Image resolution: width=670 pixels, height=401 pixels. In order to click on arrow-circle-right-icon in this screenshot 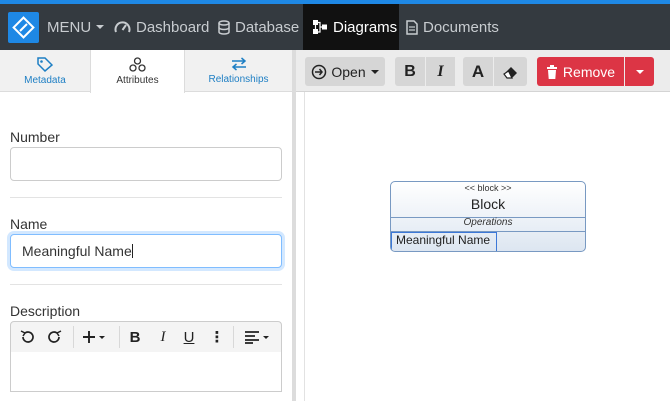, I will do `click(319, 71)`.